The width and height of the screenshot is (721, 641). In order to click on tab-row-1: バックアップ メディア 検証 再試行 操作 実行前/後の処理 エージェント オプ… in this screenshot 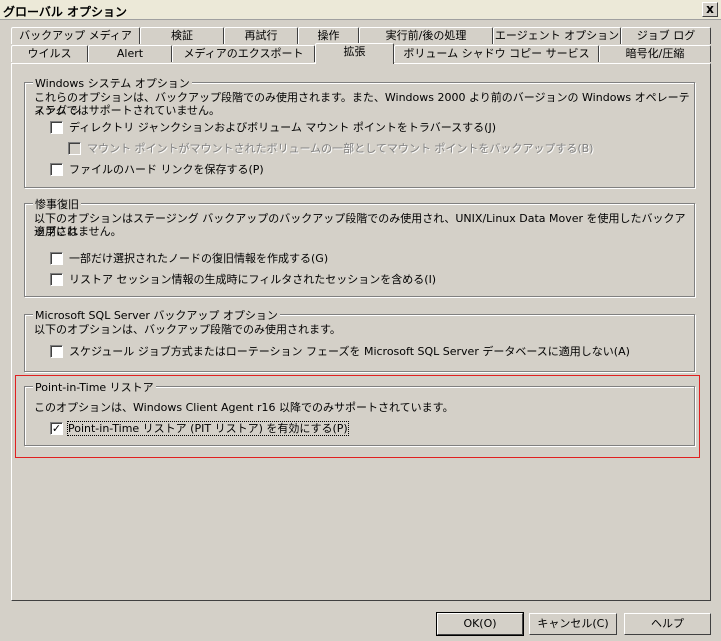, I will do `click(361, 35)`.